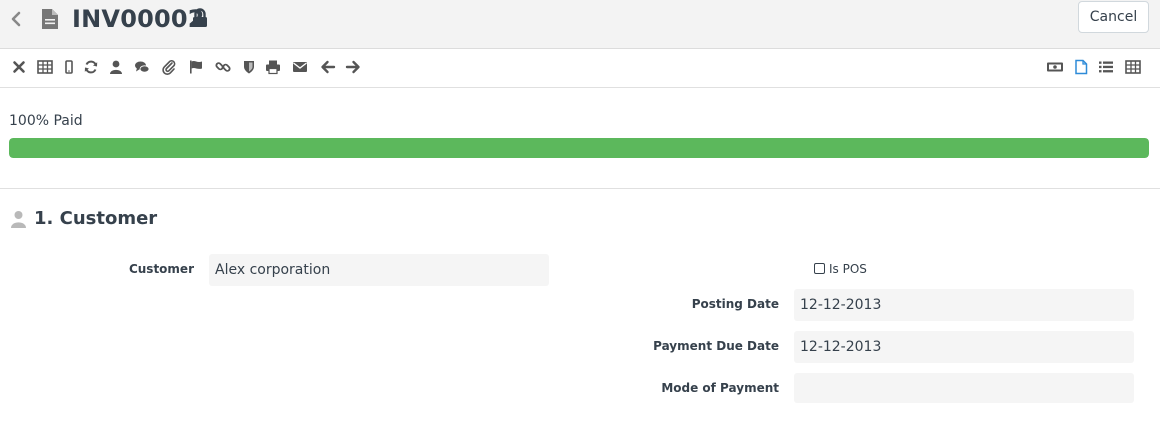  I want to click on lock-icon, so click(200, 18).